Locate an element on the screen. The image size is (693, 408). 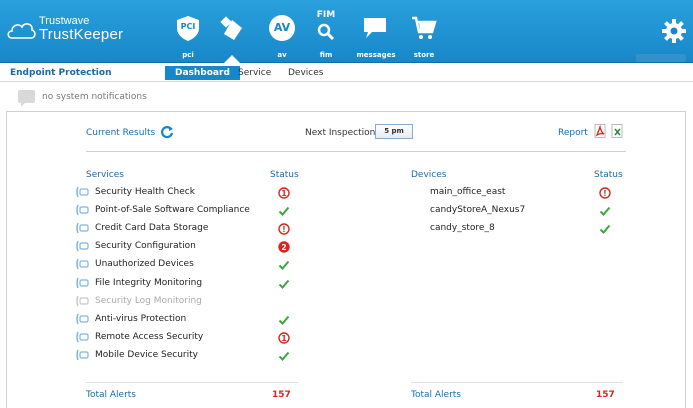
devices-total-label: Total Alerts is located at coordinates (436, 395).